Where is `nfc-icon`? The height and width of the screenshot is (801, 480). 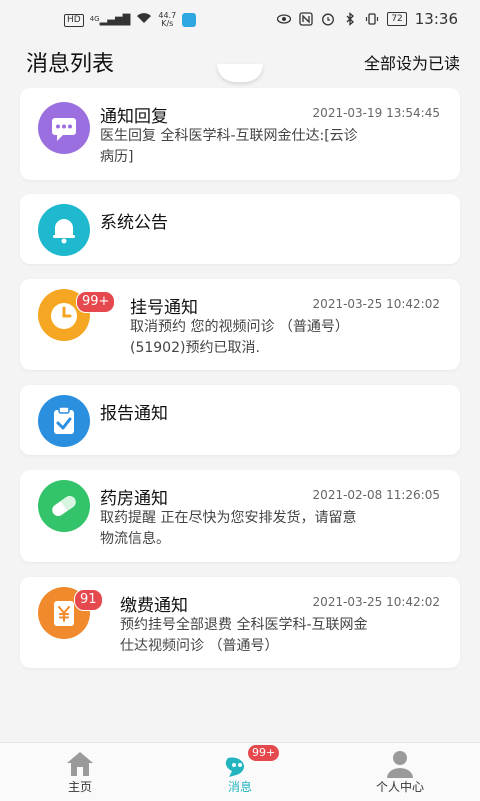
nfc-icon is located at coordinates (306, 19).